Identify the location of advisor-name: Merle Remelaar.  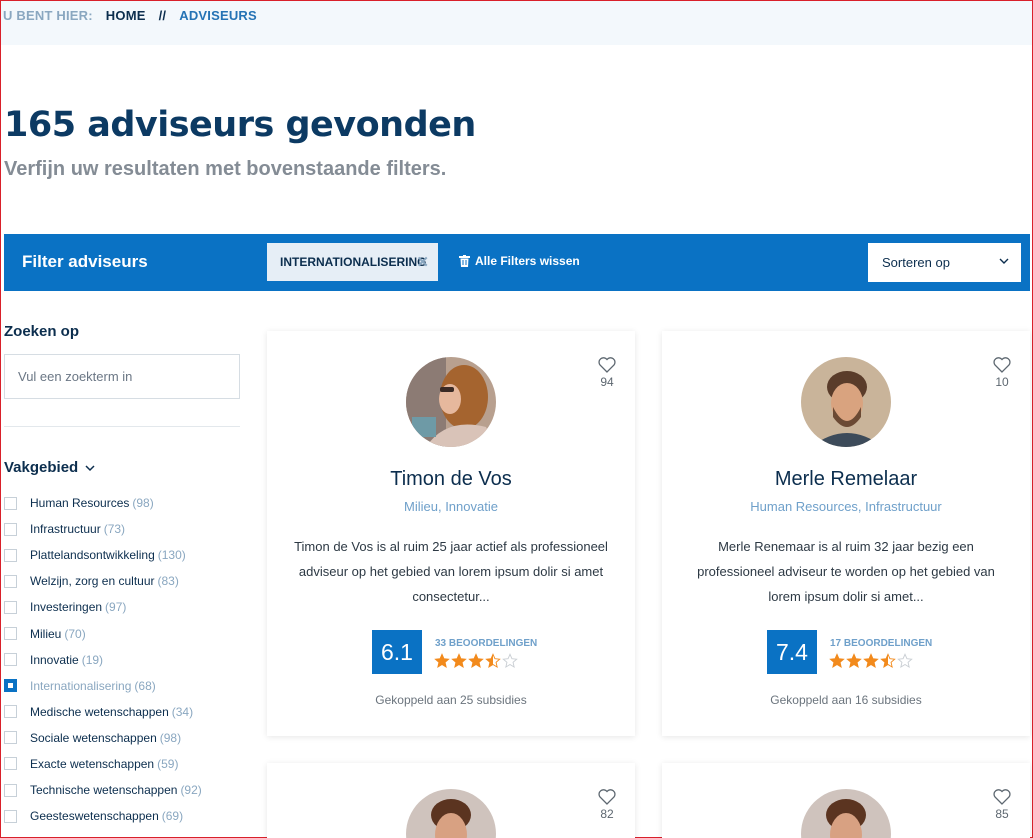
(846, 479).